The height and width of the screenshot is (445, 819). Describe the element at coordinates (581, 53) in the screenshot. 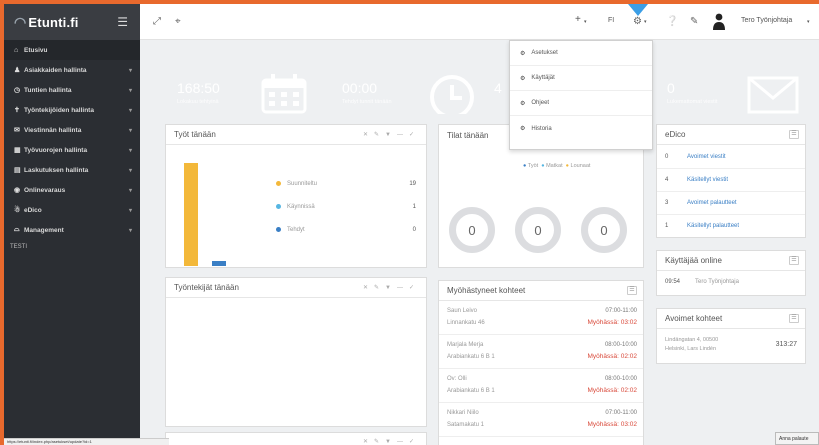

I see `menu-item-asetukset: ⚙ Asetukset` at that location.